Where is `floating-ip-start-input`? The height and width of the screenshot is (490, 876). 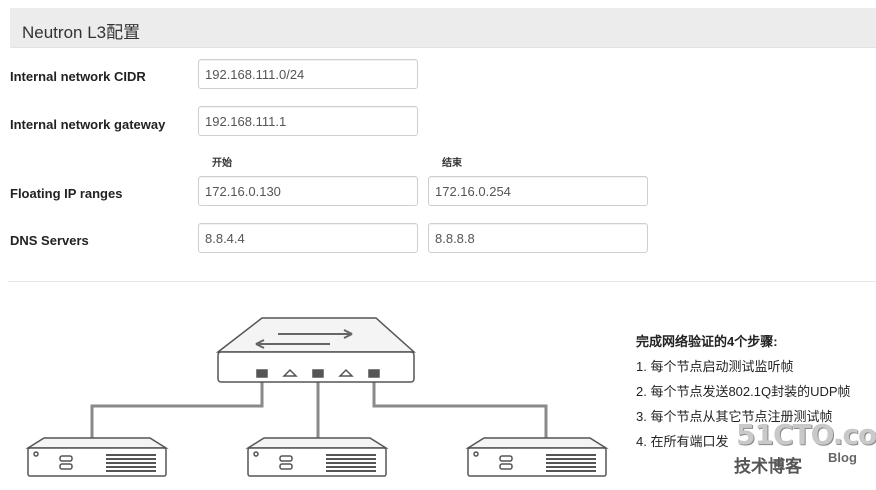
floating-ip-start-input is located at coordinates (308, 191).